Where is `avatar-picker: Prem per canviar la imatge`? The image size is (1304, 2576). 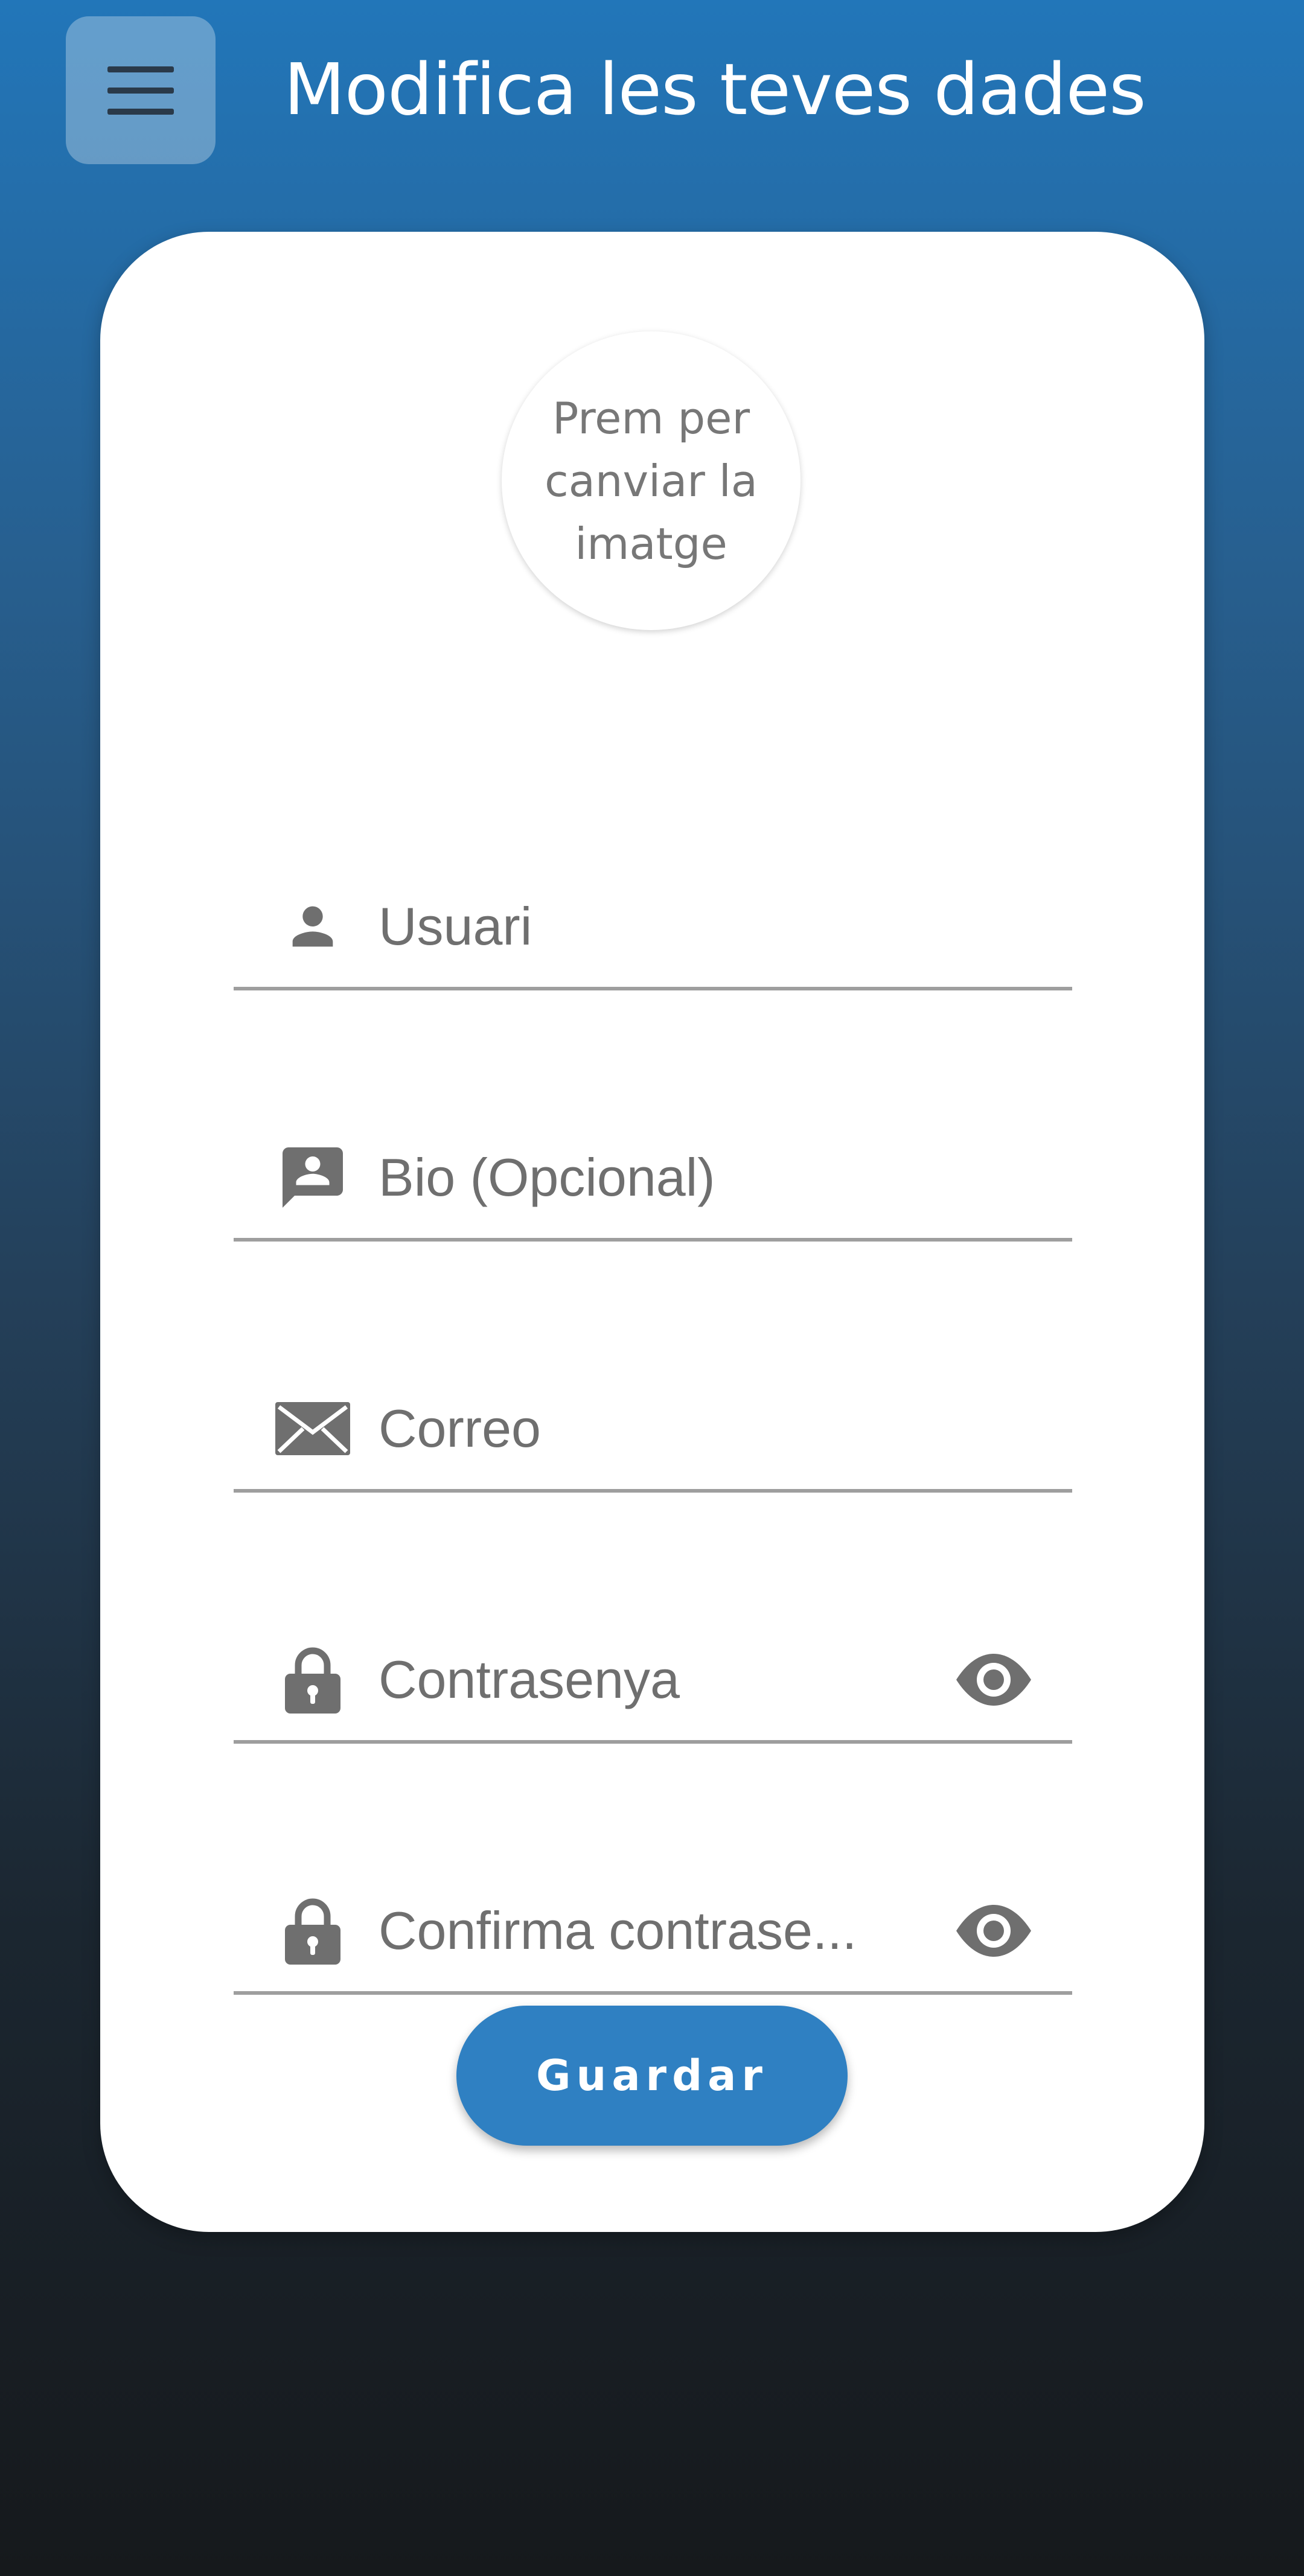 avatar-picker: Prem per canviar la imatge is located at coordinates (651, 480).